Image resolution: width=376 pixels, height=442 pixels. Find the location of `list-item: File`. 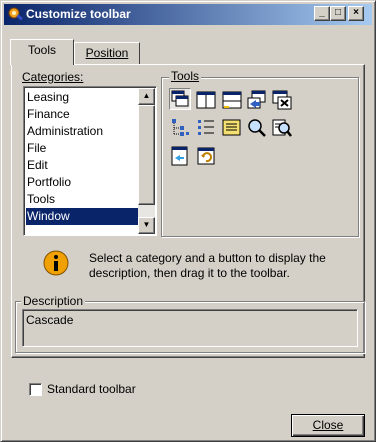

list-item: File is located at coordinates (84, 148).